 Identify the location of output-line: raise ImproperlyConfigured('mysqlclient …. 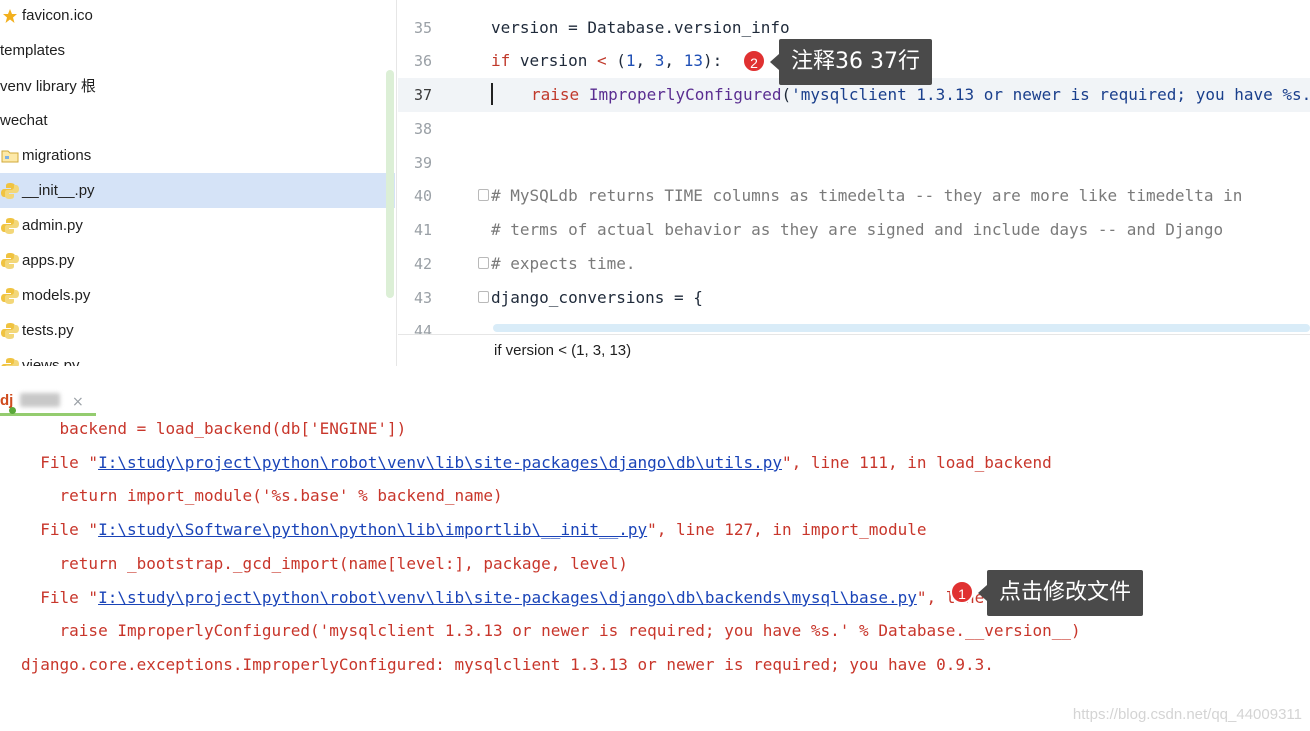
(551, 630).